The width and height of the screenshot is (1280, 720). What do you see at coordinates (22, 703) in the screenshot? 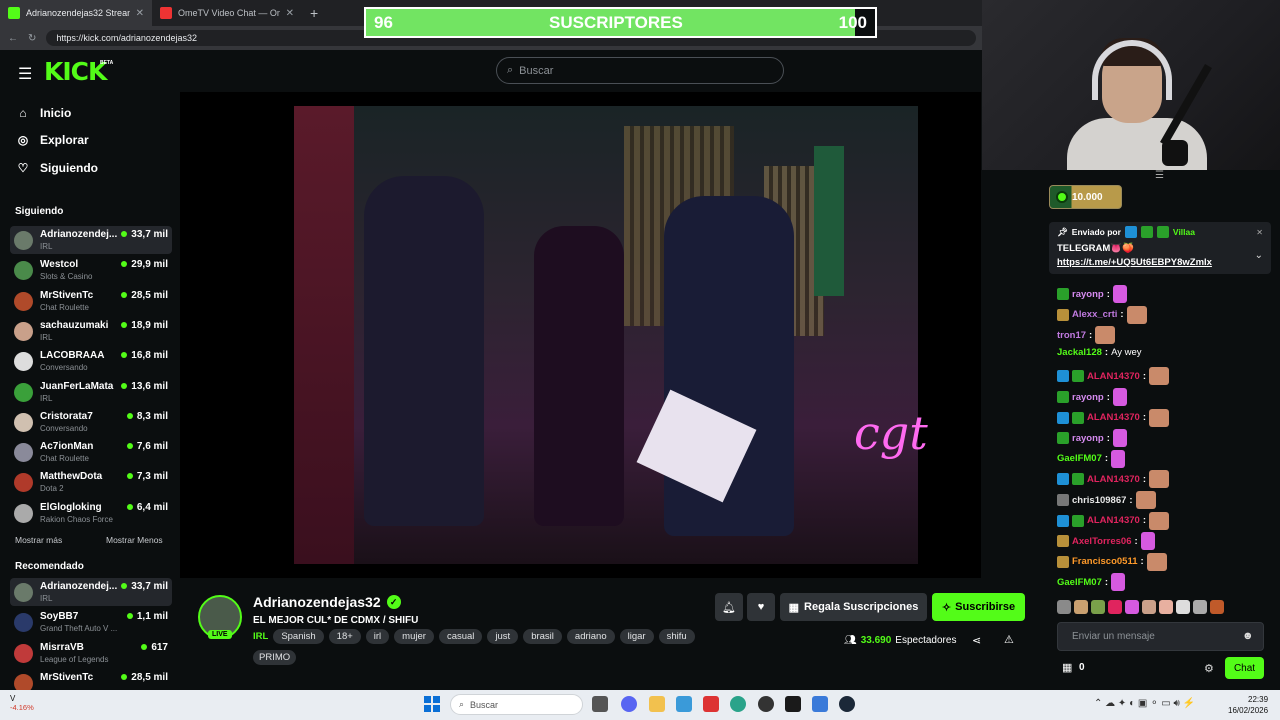
I see `widget-stock: V -4.16%` at bounding box center [22, 703].